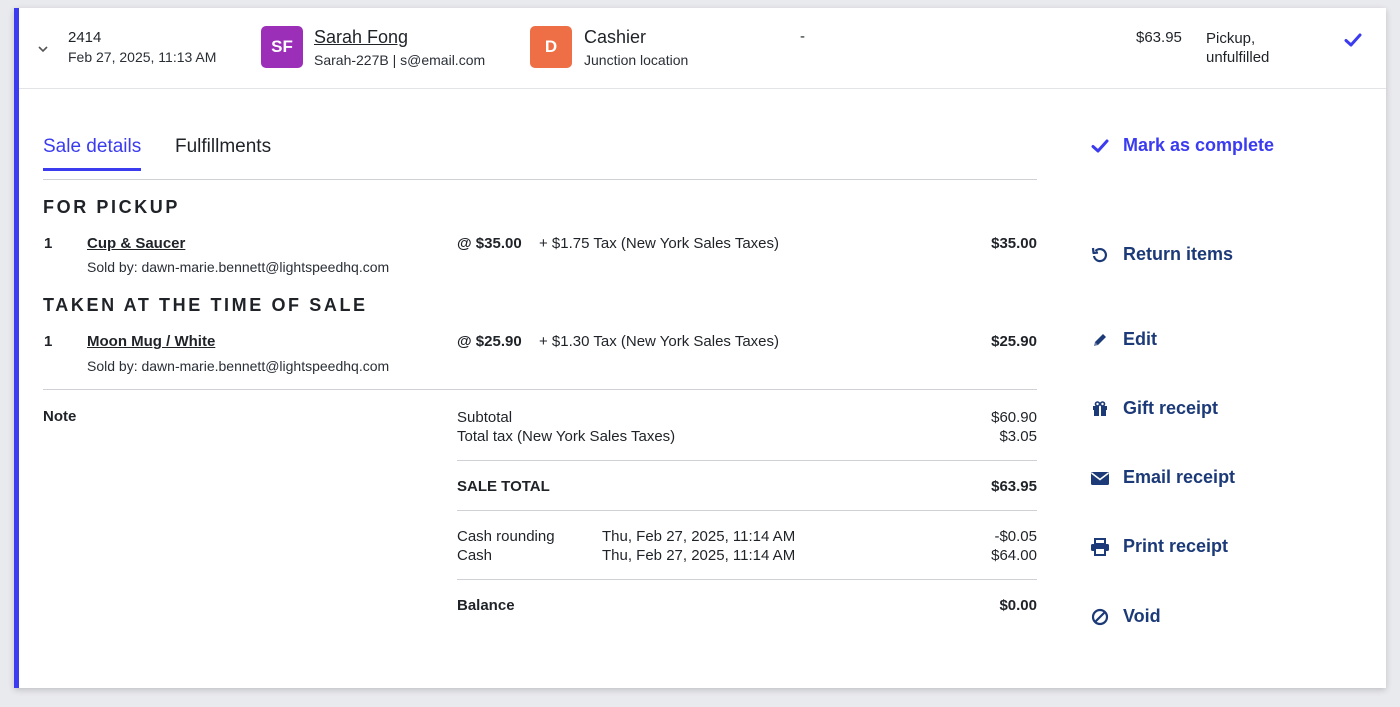  I want to click on payment-amount: -$0.05, so click(1015, 536).